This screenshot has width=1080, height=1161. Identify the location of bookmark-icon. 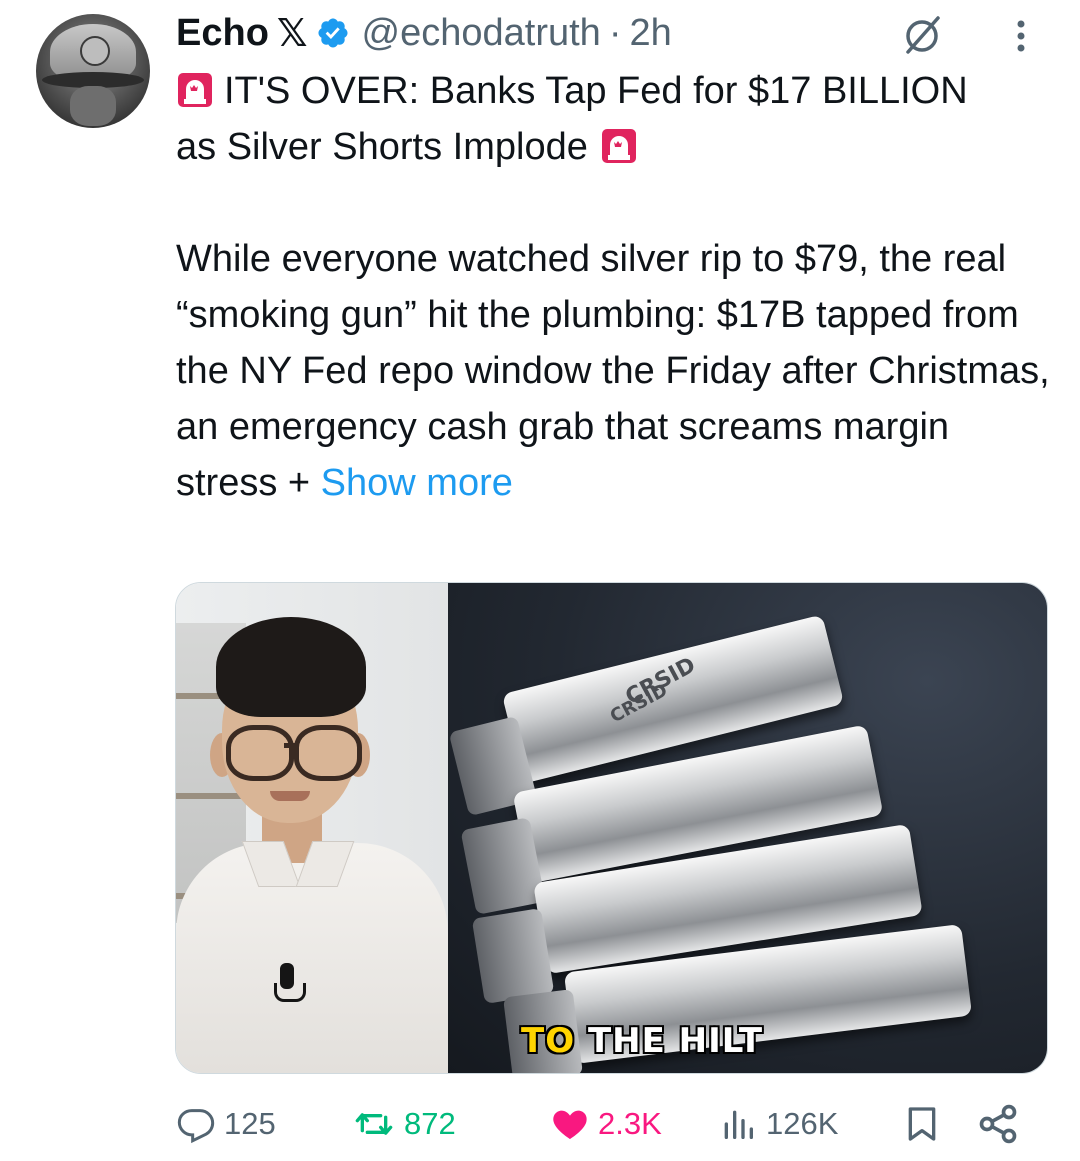
(922, 1124).